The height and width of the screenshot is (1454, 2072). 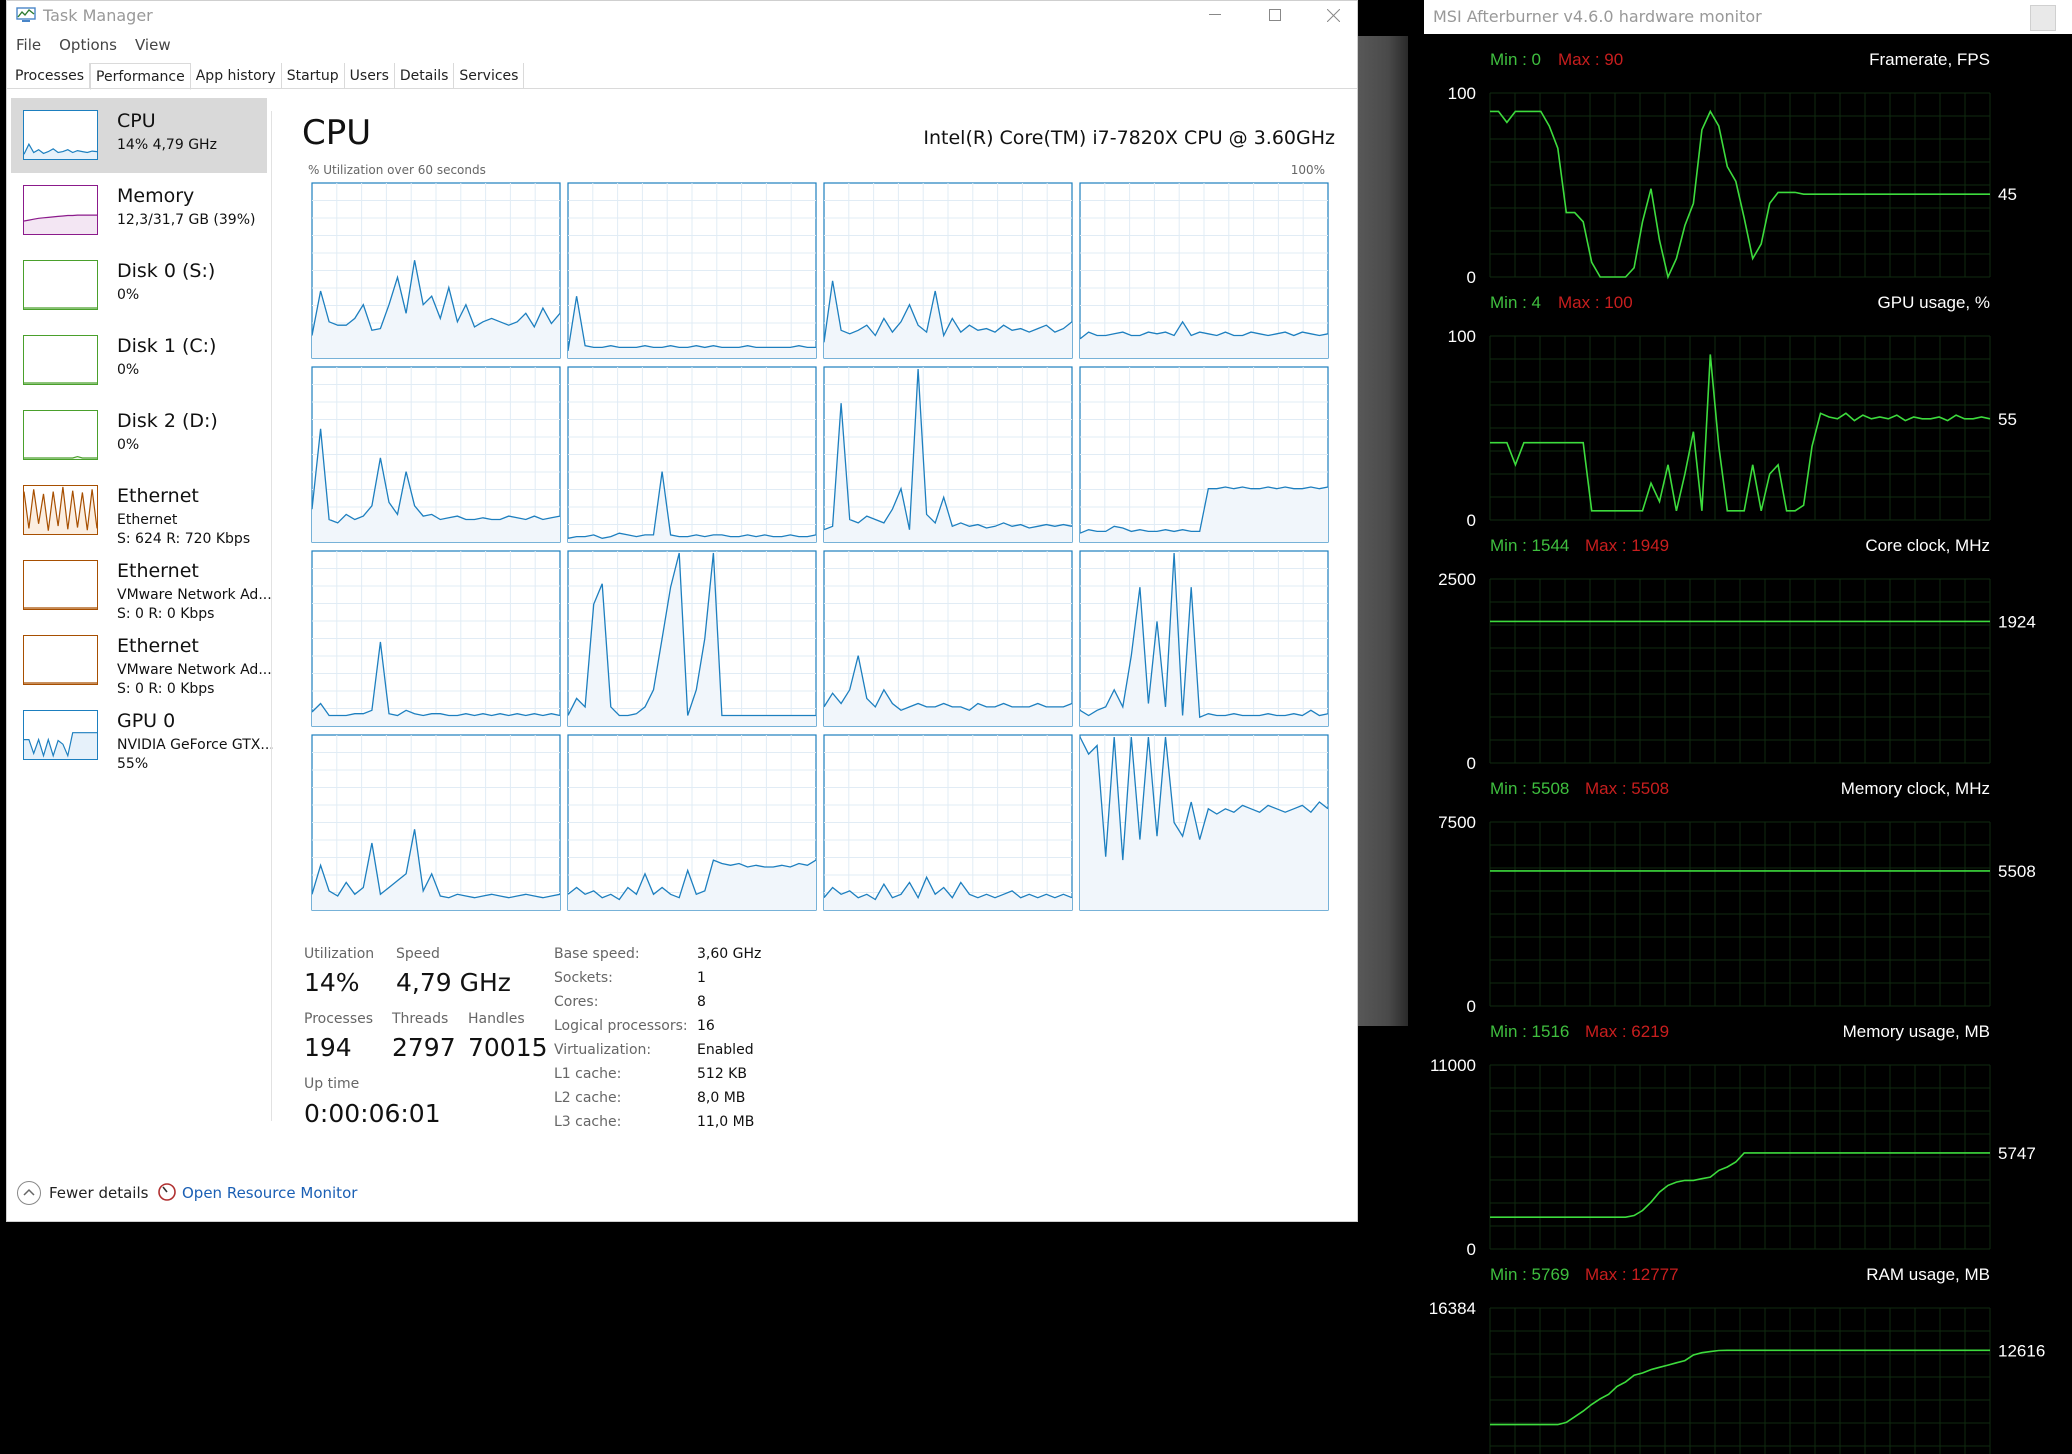 What do you see at coordinates (420, 1019) in the screenshot?
I see `threads-label: Threads` at bounding box center [420, 1019].